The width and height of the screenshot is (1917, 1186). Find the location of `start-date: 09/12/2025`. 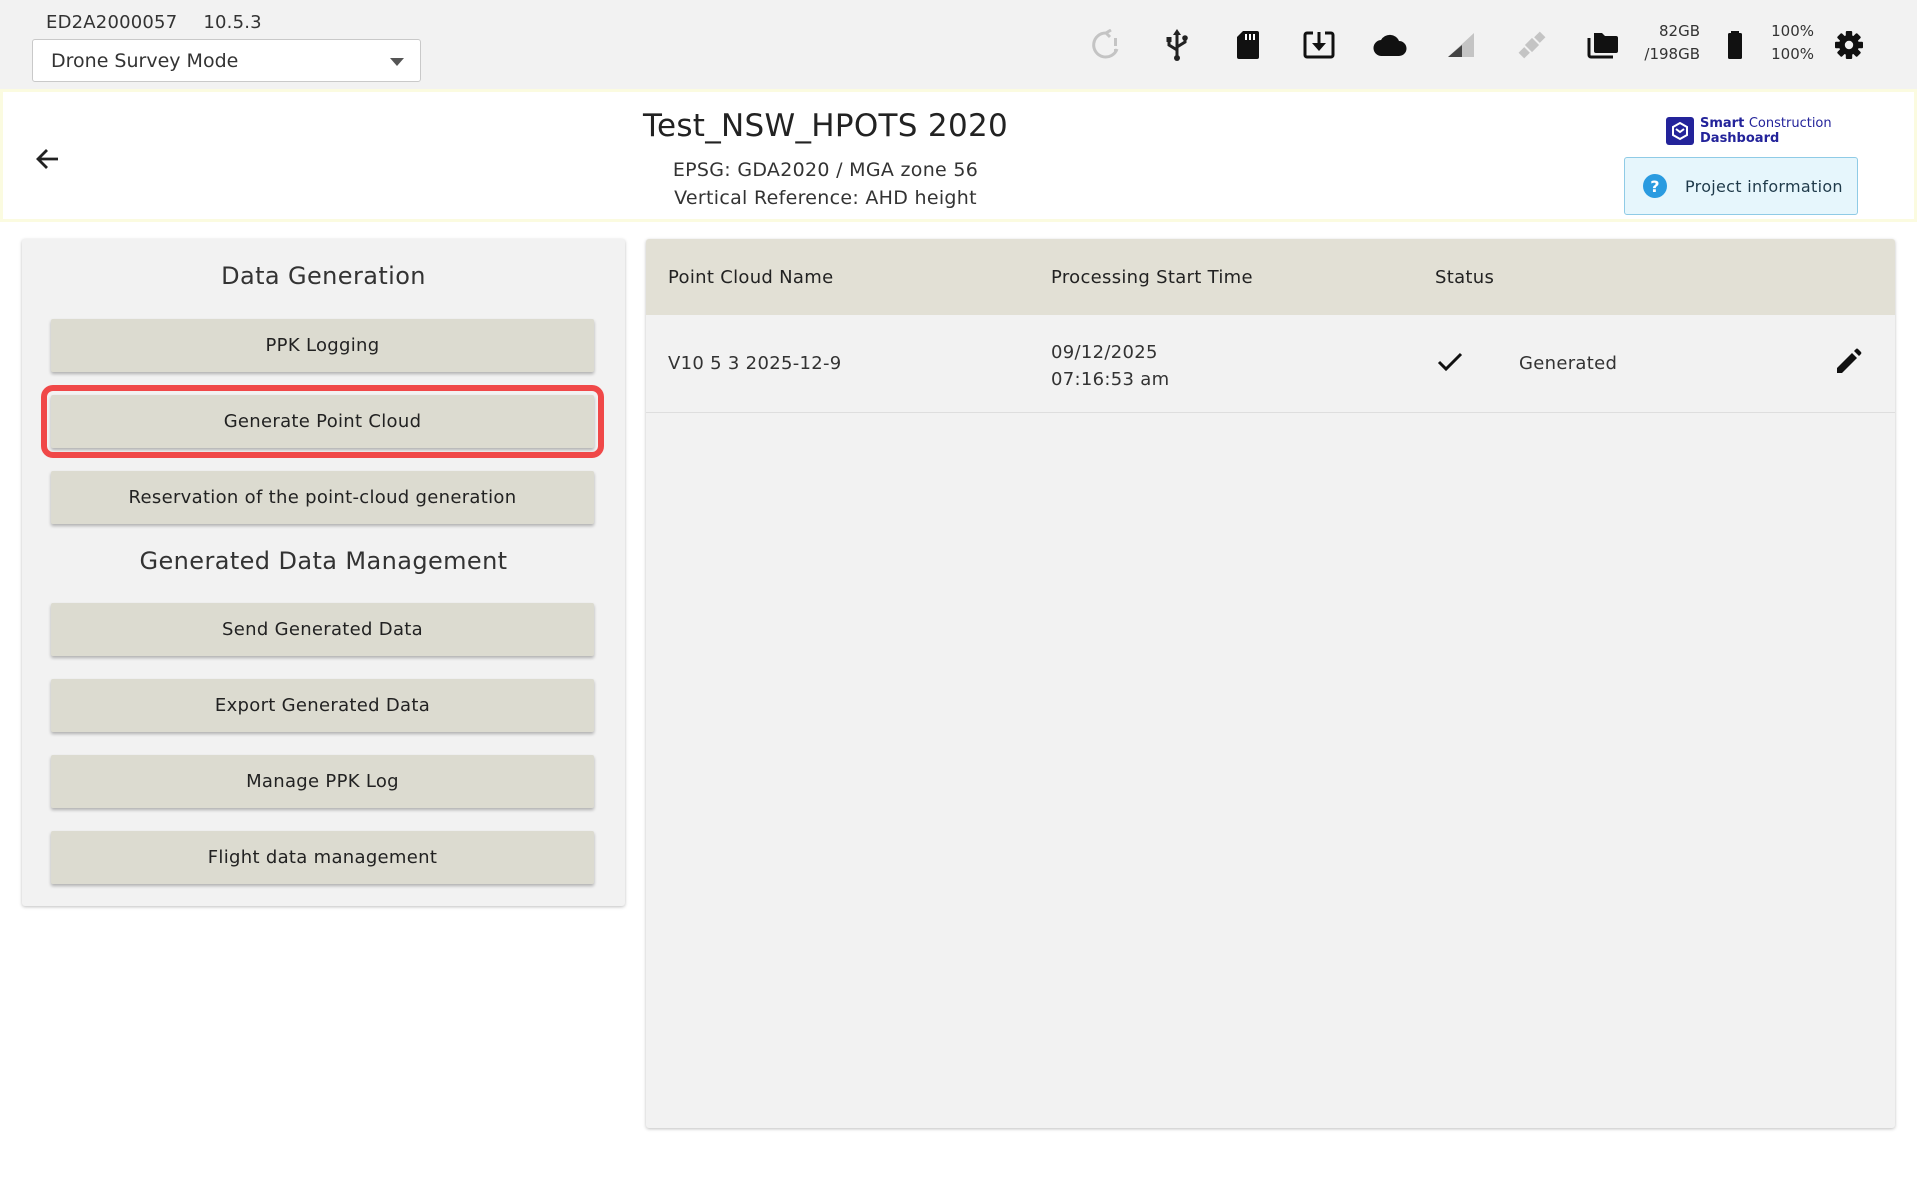

start-date: 09/12/2025 is located at coordinates (1104, 352).